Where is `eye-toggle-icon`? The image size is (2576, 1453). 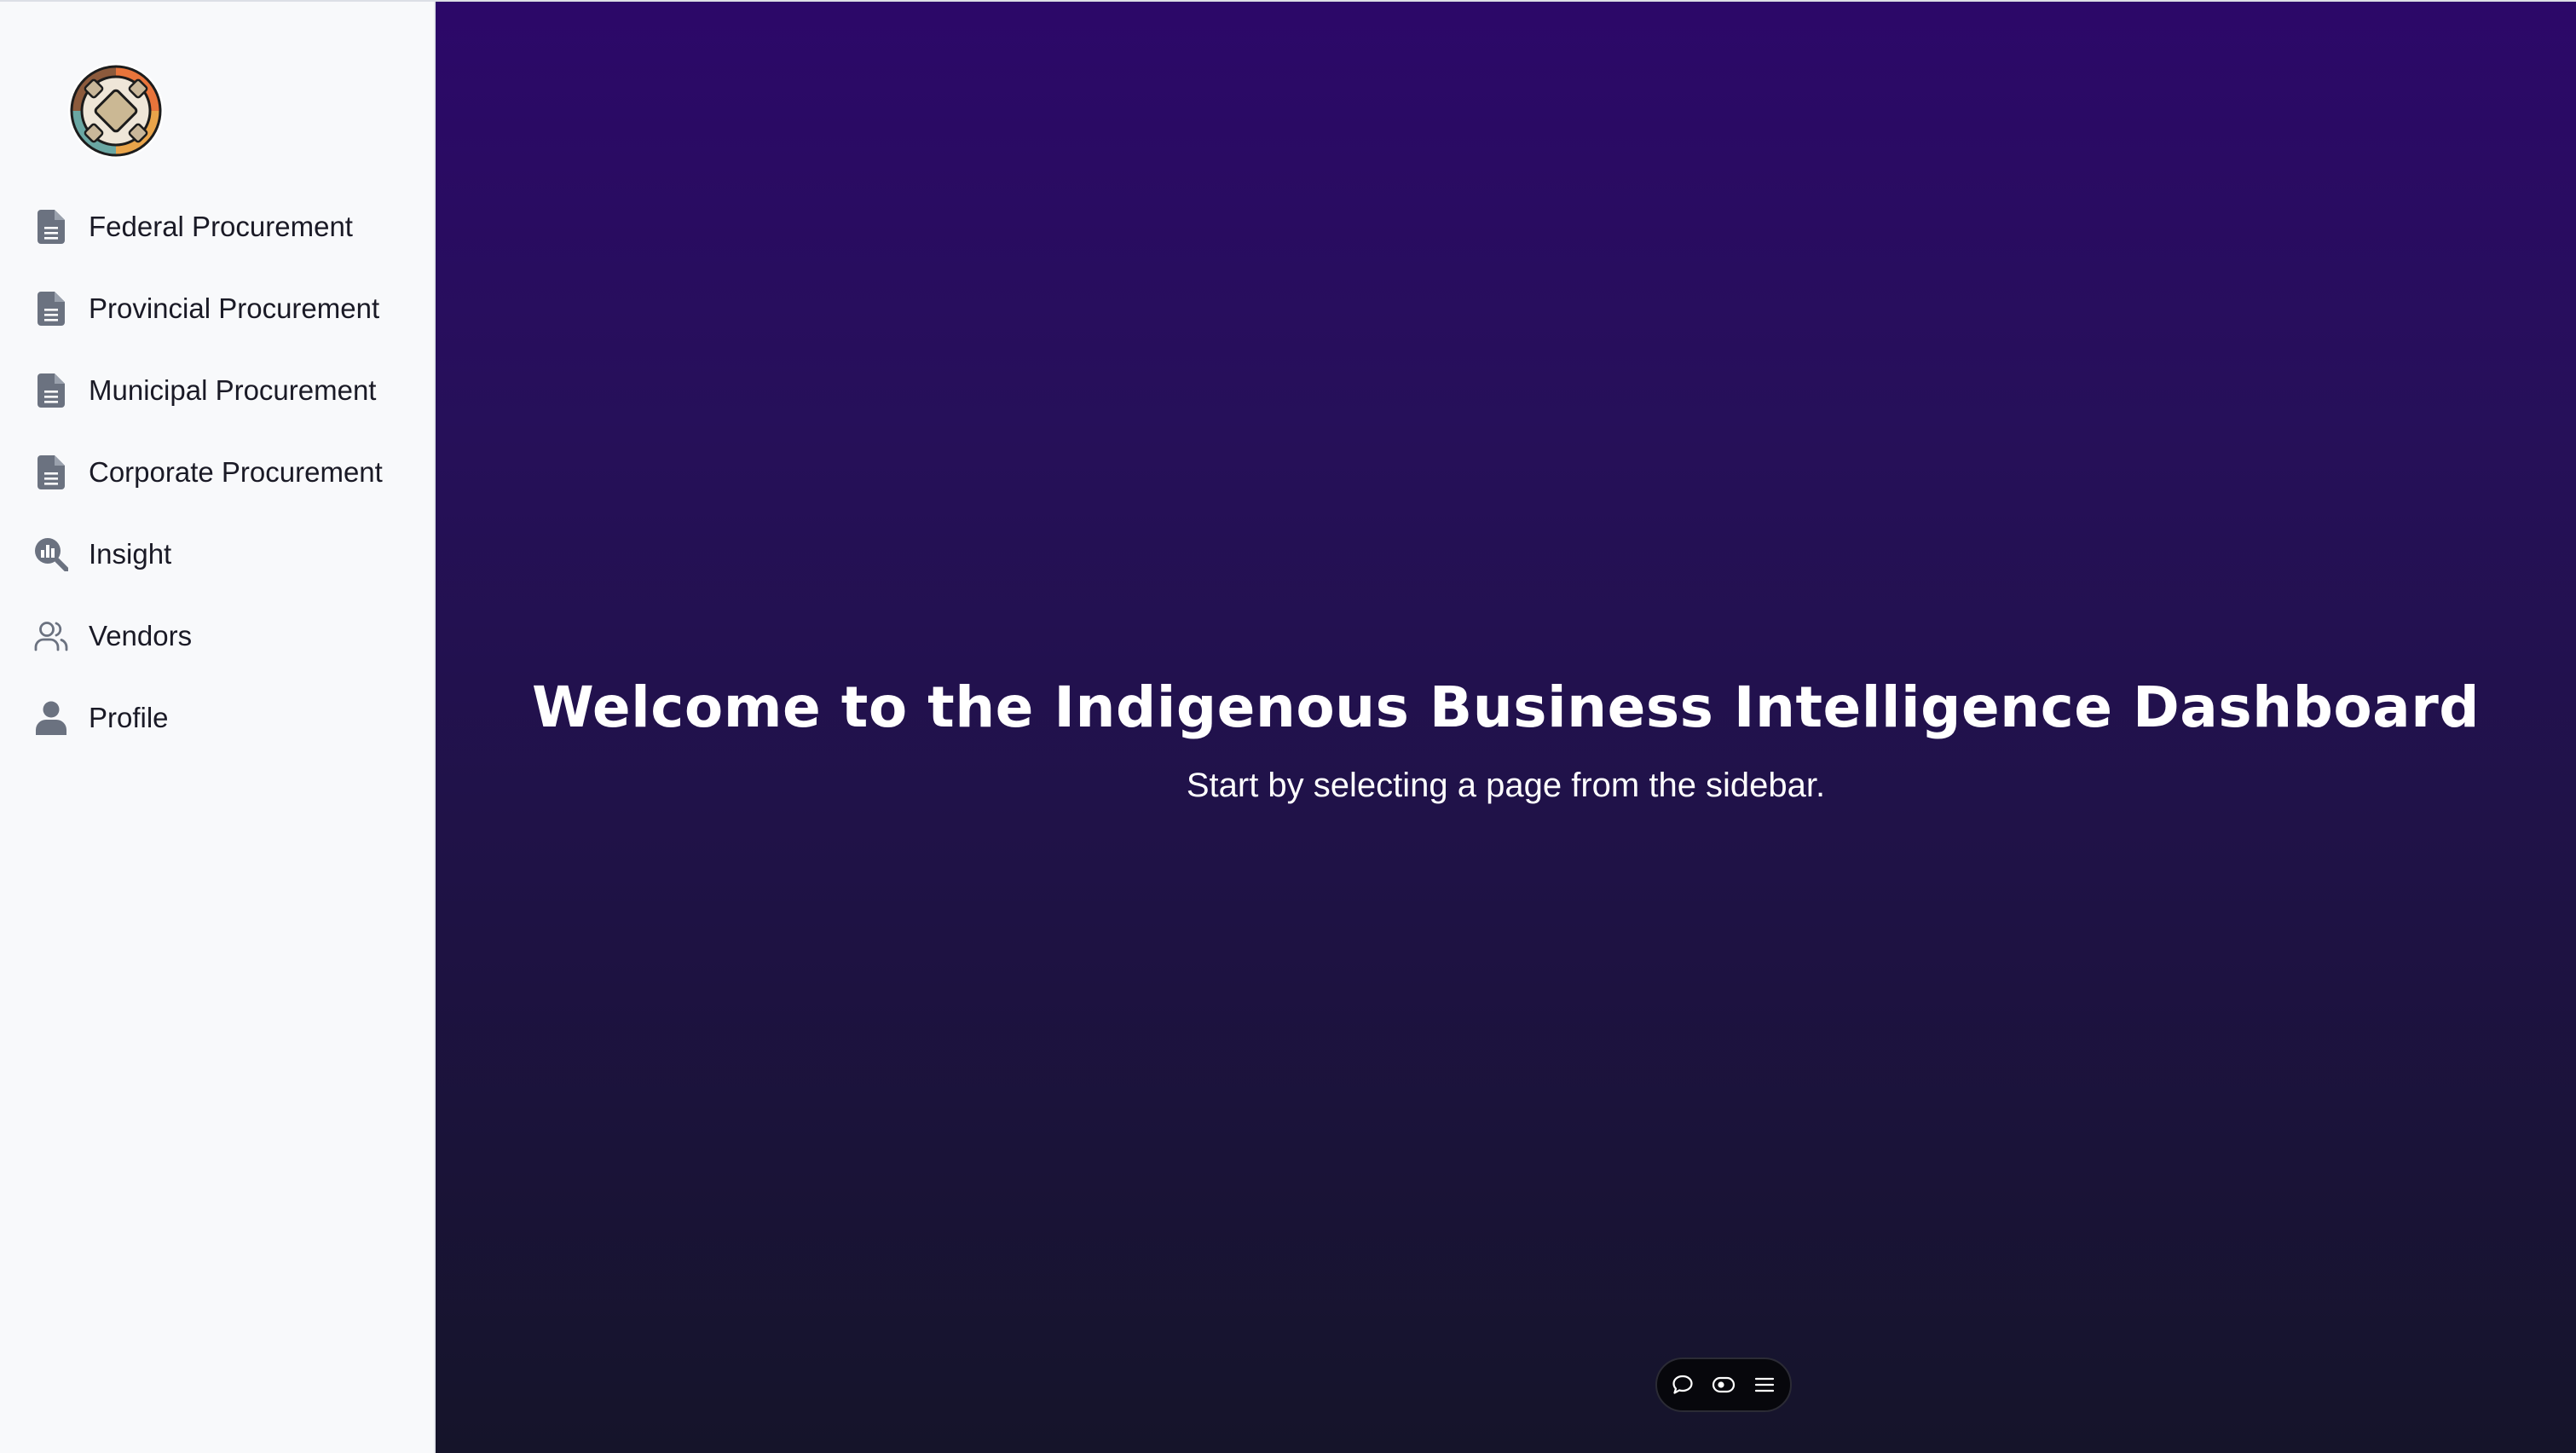
eye-toggle-icon is located at coordinates (1723, 1385).